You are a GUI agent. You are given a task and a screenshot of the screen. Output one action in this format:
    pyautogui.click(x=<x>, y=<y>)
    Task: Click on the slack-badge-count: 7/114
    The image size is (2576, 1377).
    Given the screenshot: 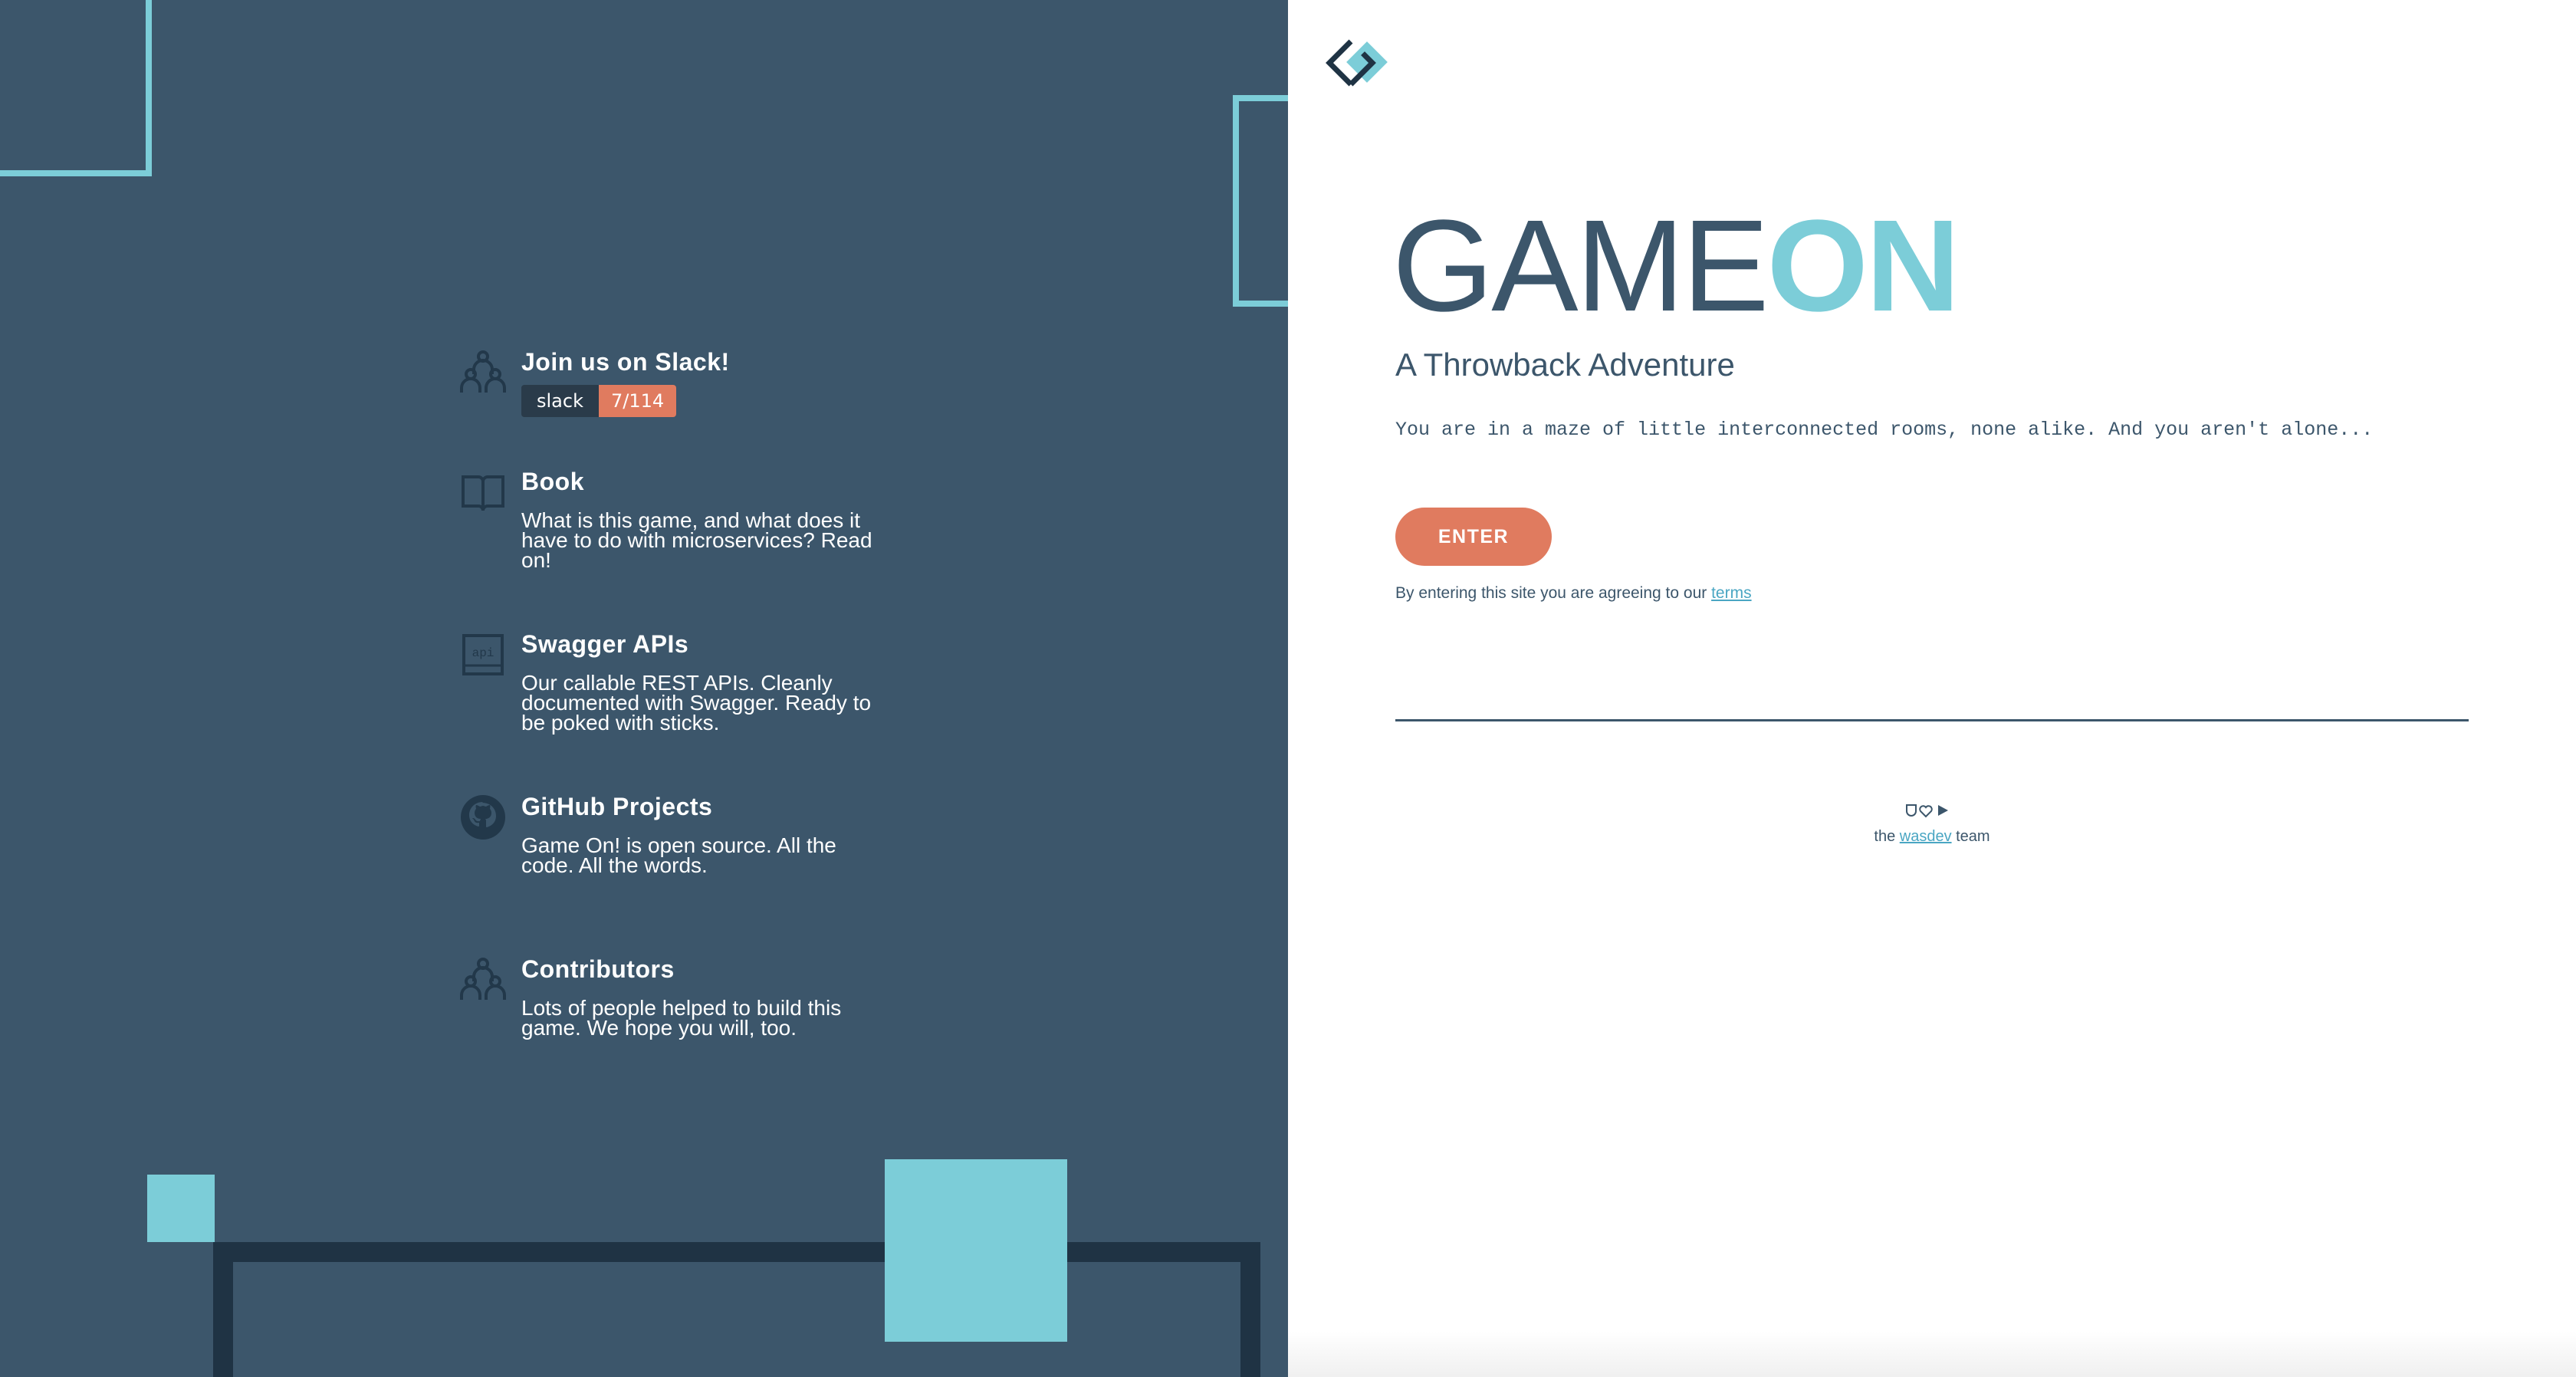 What is the action you would take?
    pyautogui.click(x=637, y=401)
    